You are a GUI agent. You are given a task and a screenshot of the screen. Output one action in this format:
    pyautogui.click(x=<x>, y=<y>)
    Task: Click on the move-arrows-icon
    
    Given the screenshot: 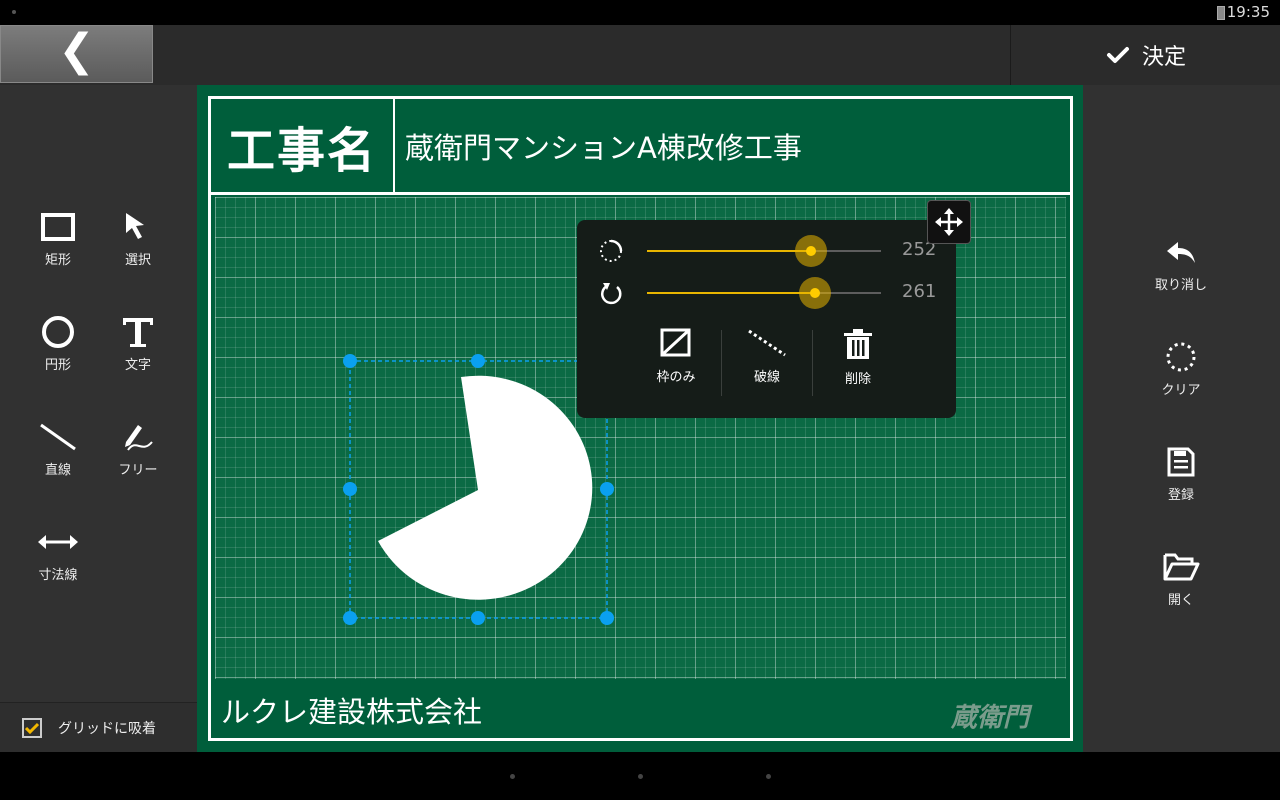 What is the action you would take?
    pyautogui.click(x=949, y=222)
    